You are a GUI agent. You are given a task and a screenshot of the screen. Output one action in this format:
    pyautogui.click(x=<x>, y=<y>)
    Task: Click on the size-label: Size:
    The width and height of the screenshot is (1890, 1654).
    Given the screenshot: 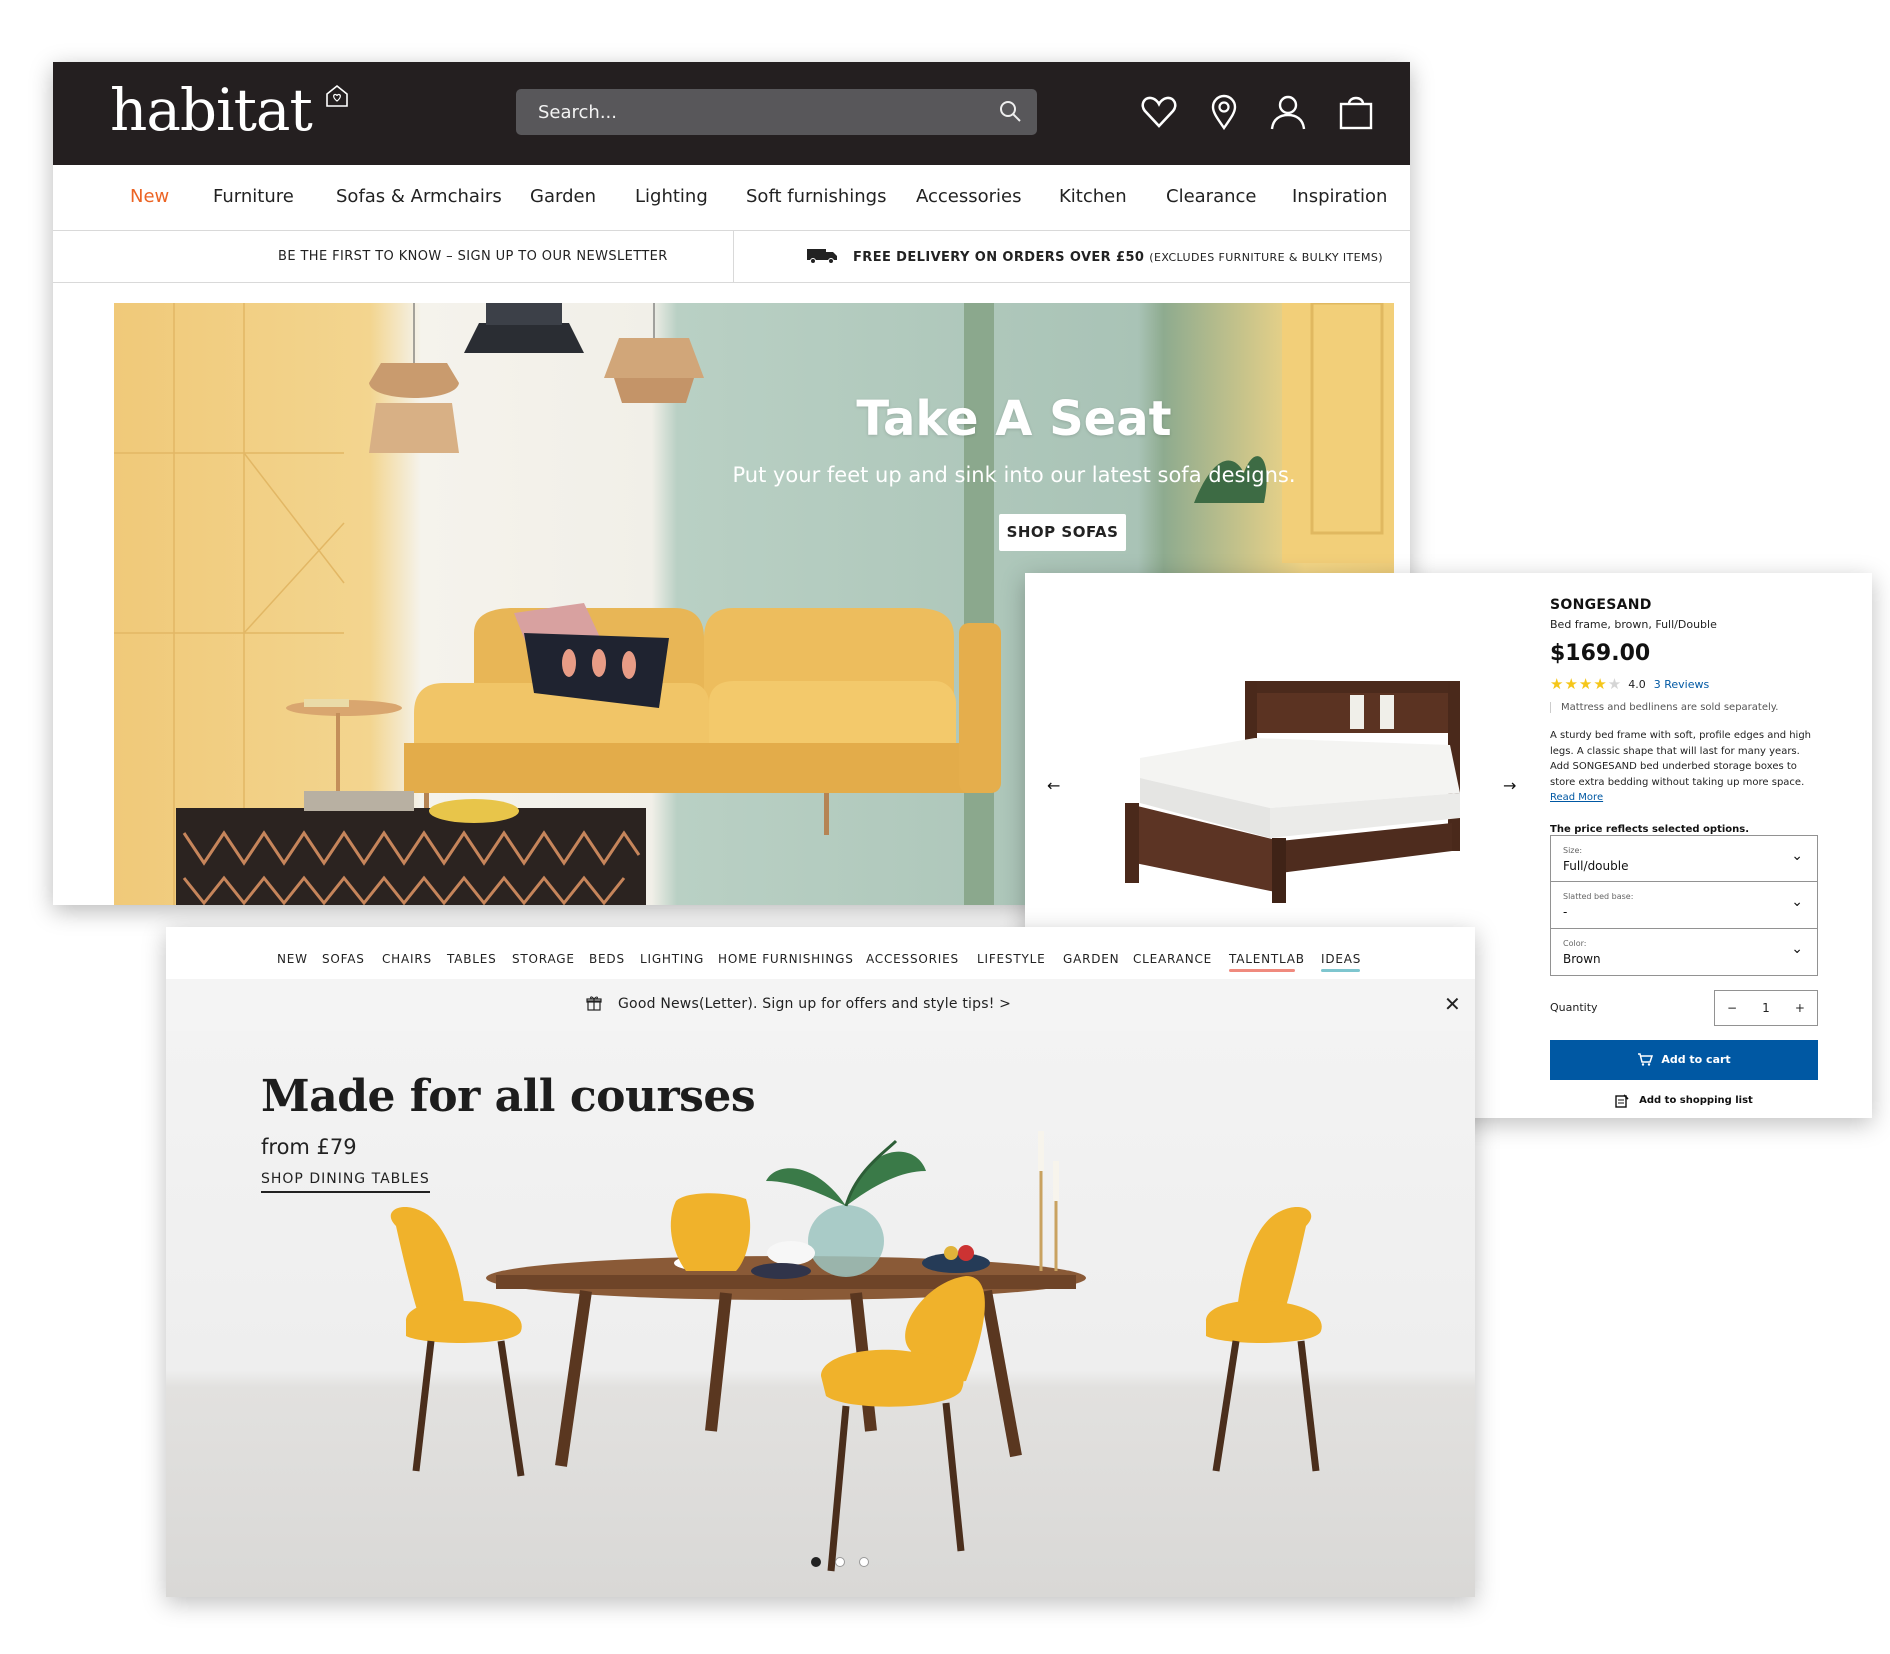 What is the action you would take?
    pyautogui.click(x=1573, y=850)
    